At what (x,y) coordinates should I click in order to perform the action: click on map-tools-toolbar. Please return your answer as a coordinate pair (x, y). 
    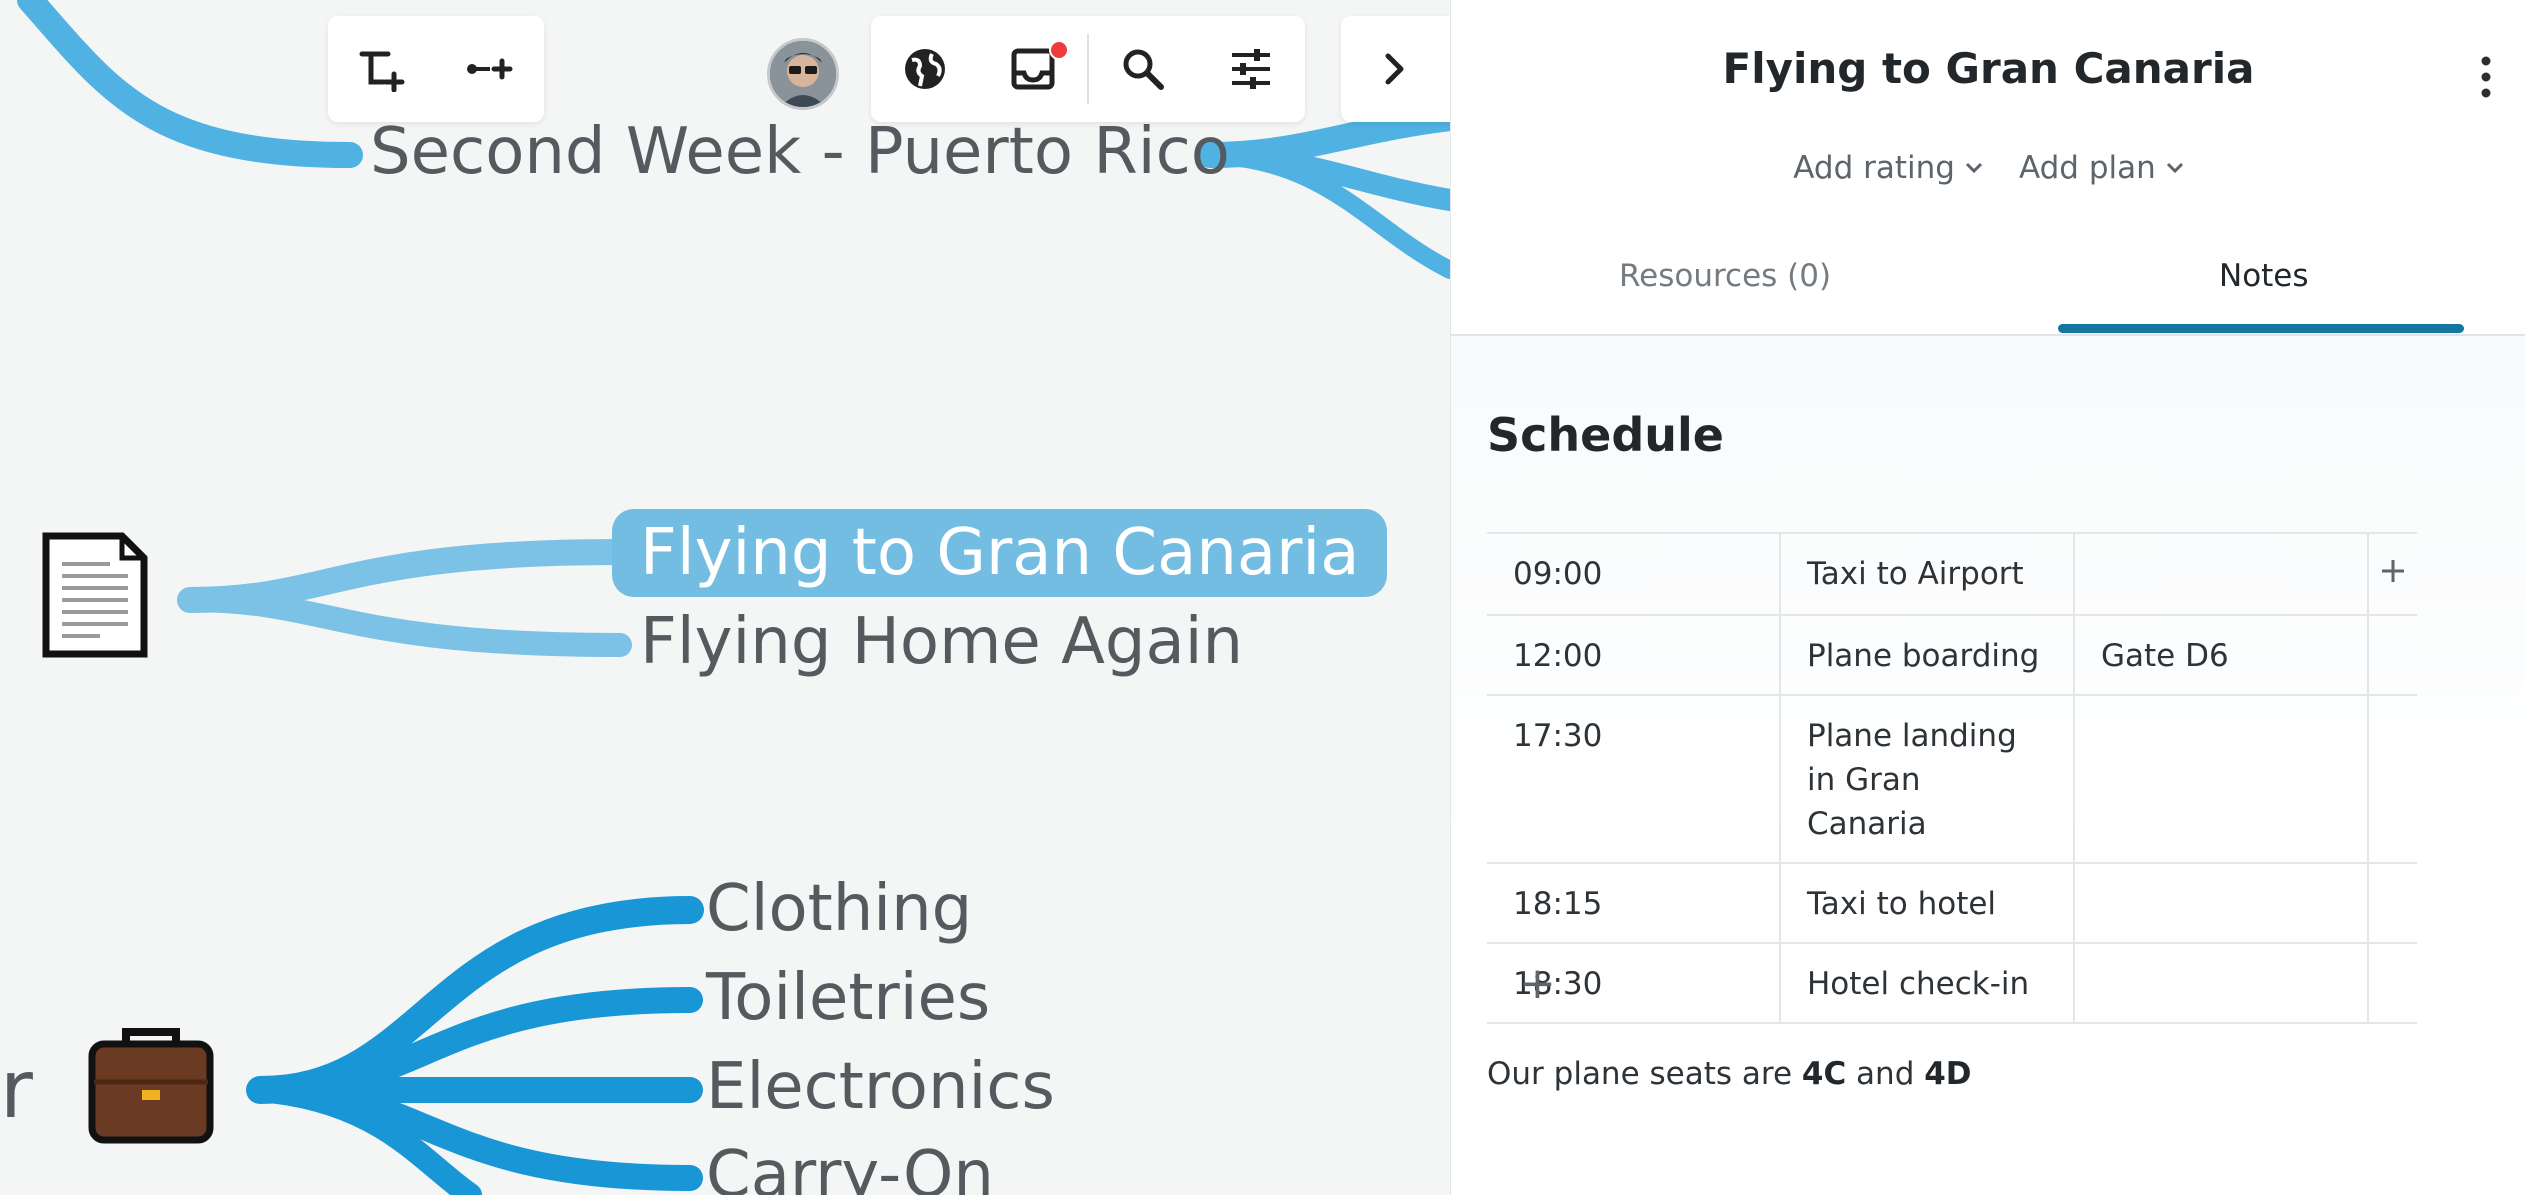
    Looking at the image, I should click on (436, 69).